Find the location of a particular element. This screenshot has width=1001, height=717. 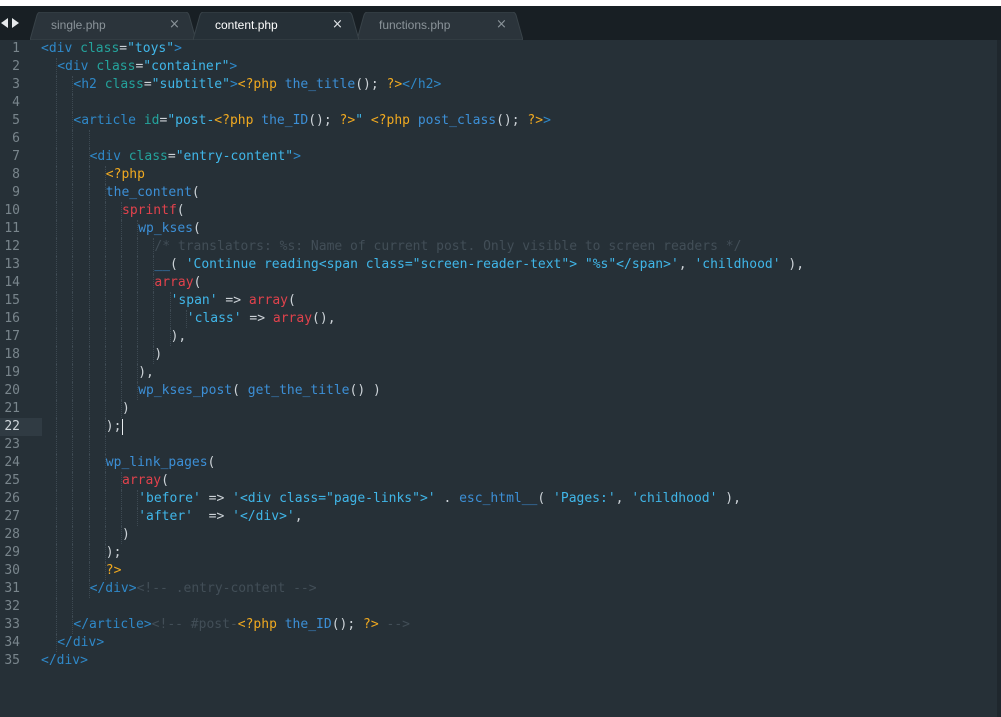

code-line: 23 is located at coordinates (500, 445).